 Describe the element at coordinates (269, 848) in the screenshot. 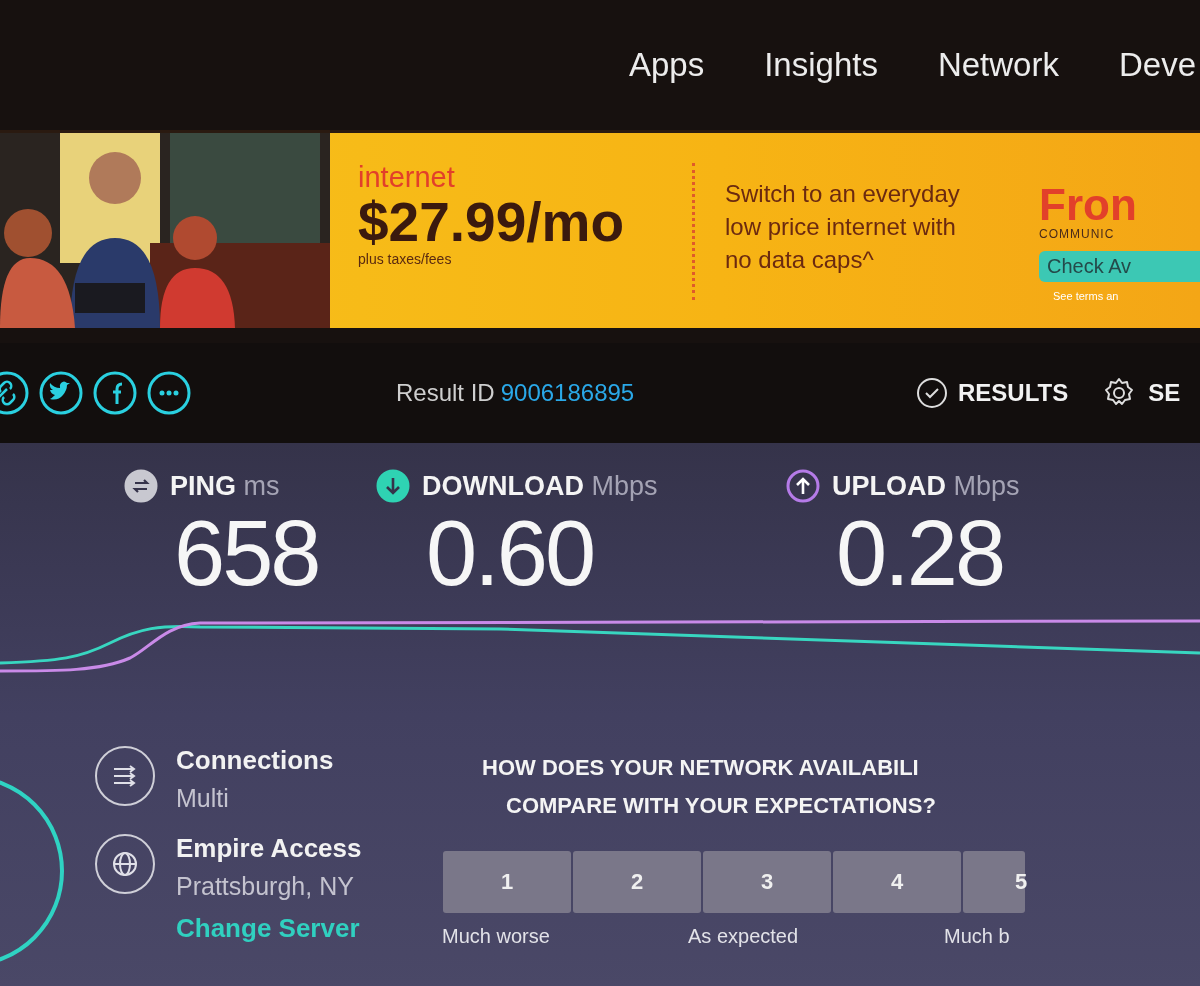

I see `detail-title: Empire Access` at that location.